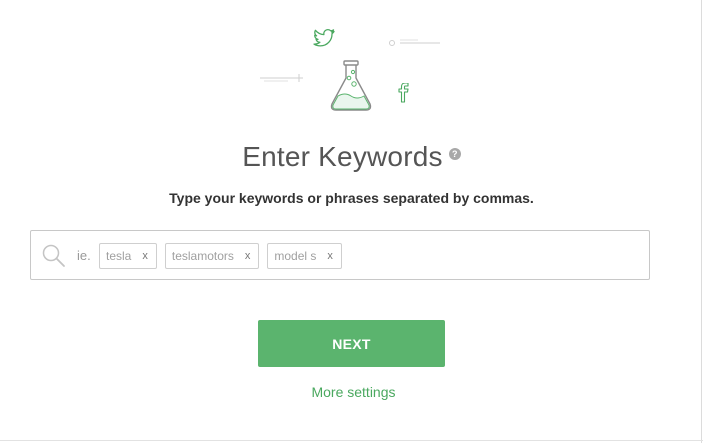 The height and width of the screenshot is (443, 703). What do you see at coordinates (53, 255) in the screenshot?
I see `search-icon` at bounding box center [53, 255].